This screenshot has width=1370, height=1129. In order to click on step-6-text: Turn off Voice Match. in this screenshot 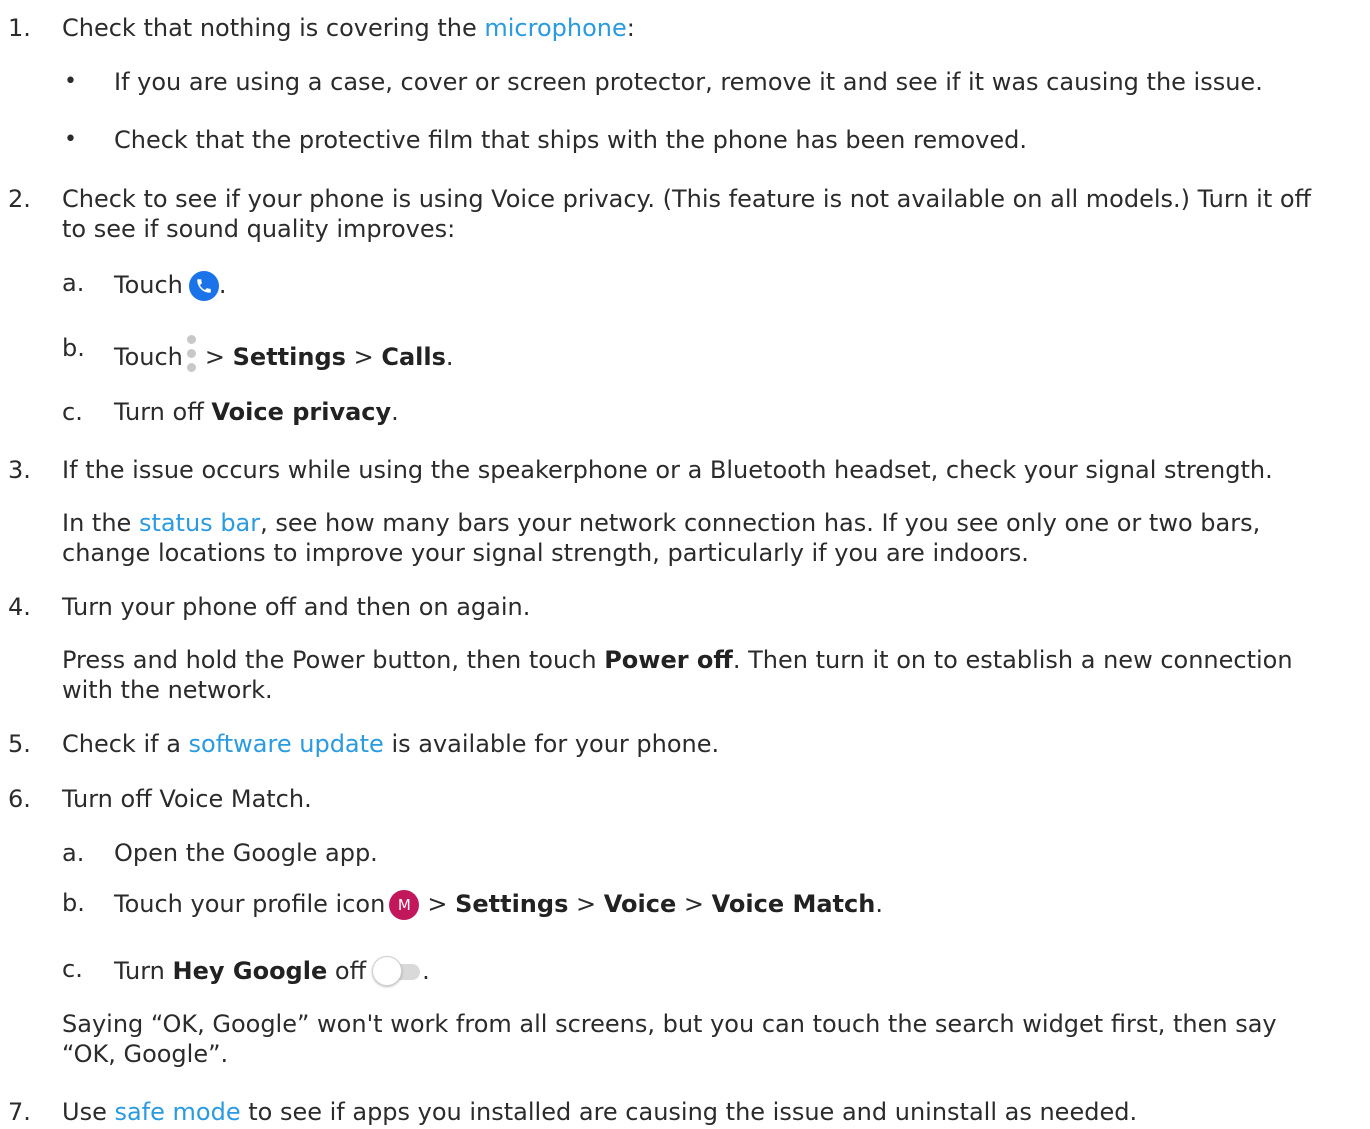, I will do `click(187, 799)`.